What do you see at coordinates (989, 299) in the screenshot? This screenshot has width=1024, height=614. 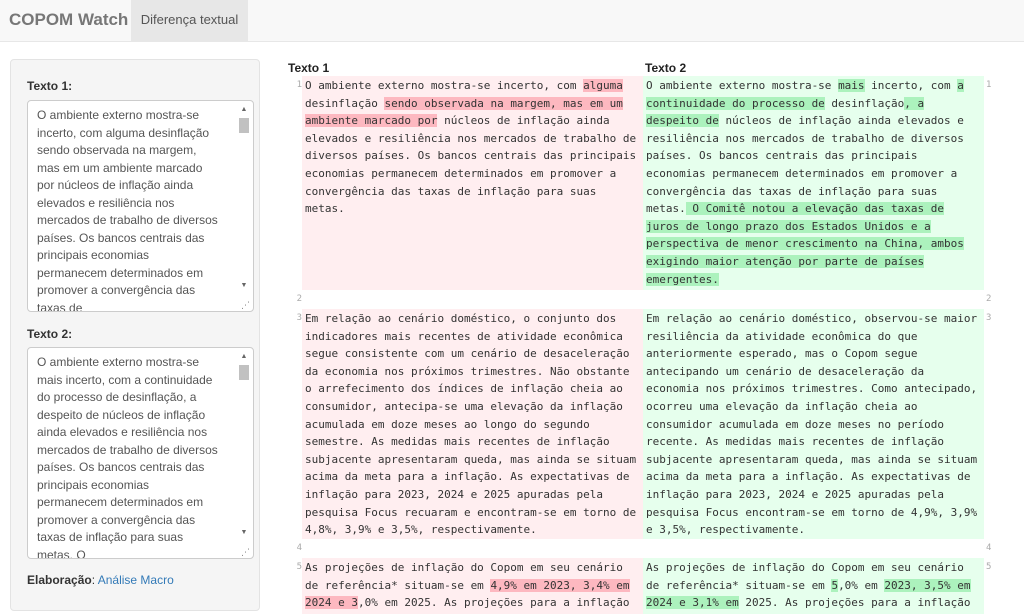 I see `line-number-right: 2` at bounding box center [989, 299].